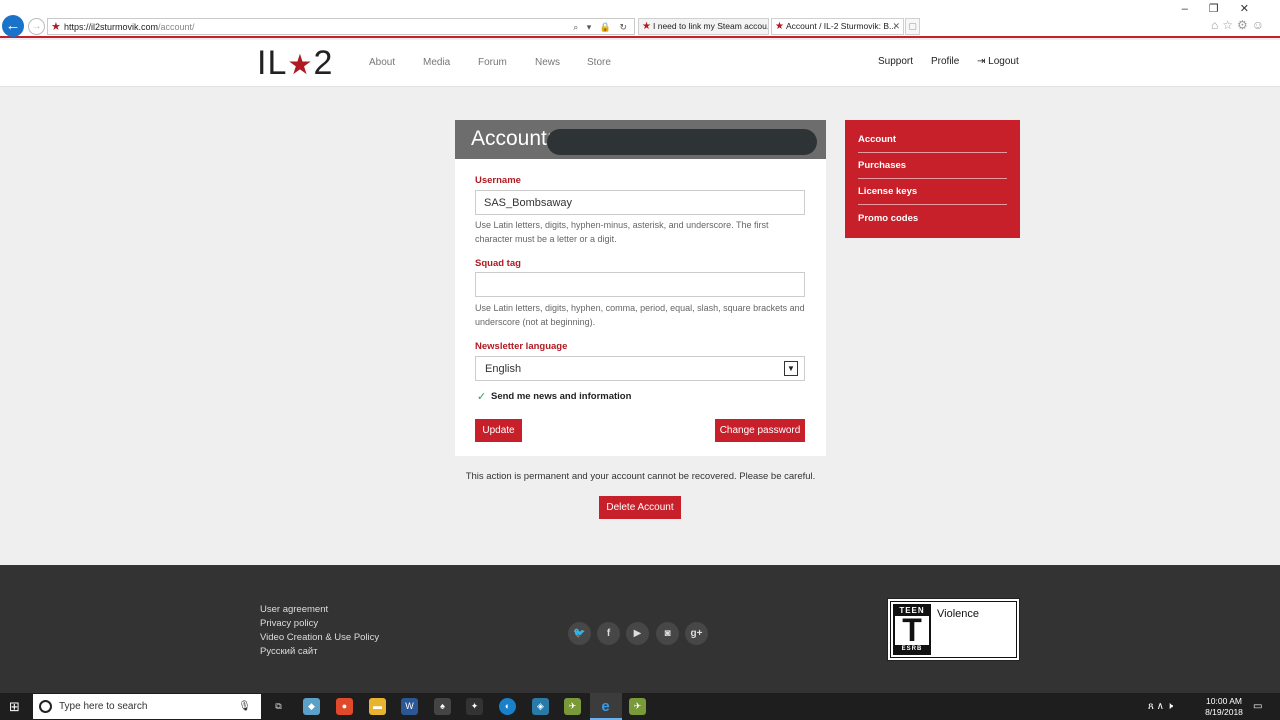 The image size is (1280, 720). I want to click on footer-link-russian-site: Русский сайт, so click(289, 652).